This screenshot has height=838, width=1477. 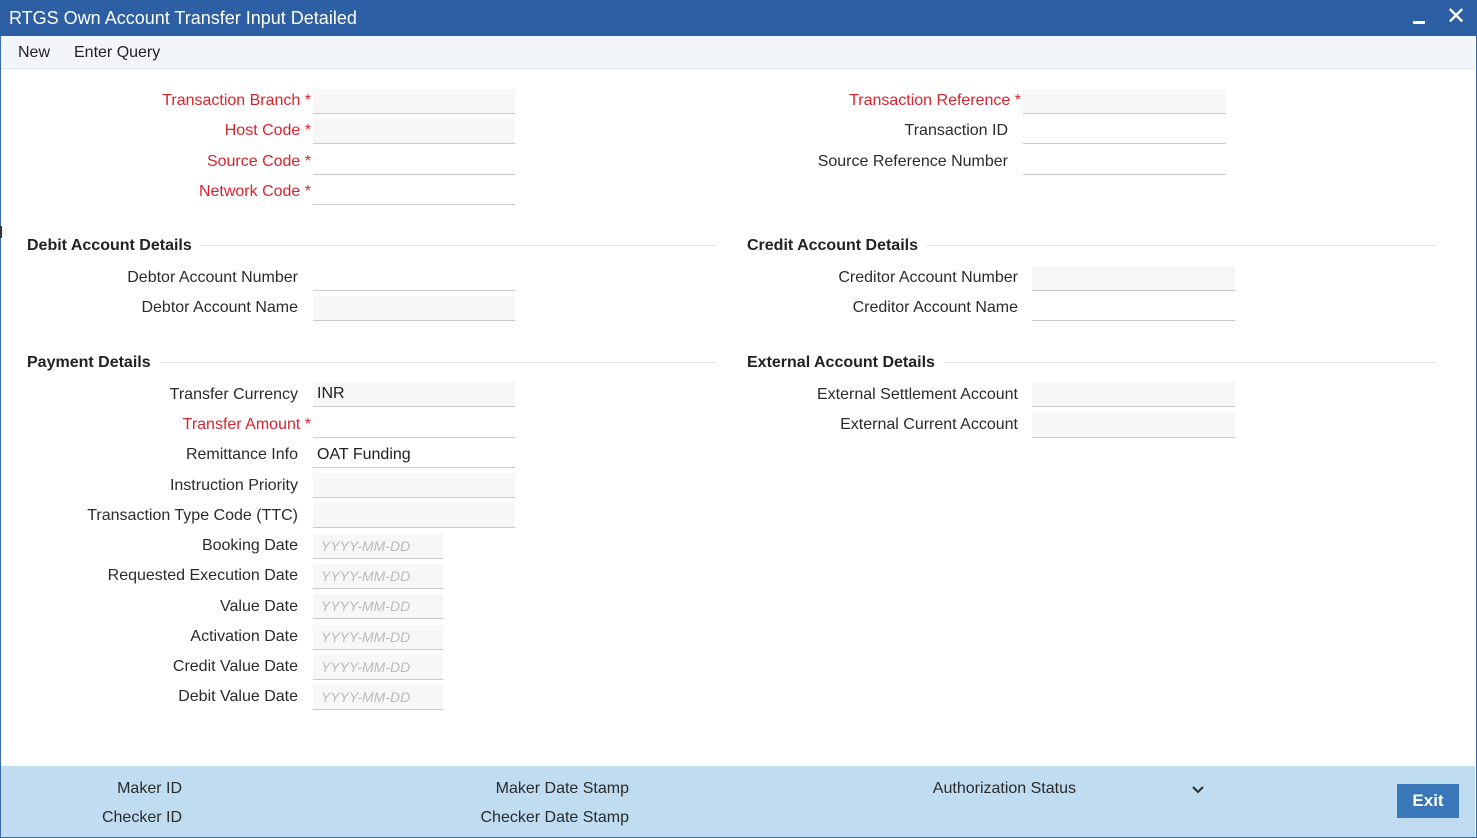 I want to click on debtor-account-number-label: Debtor Account Number, so click(x=212, y=277).